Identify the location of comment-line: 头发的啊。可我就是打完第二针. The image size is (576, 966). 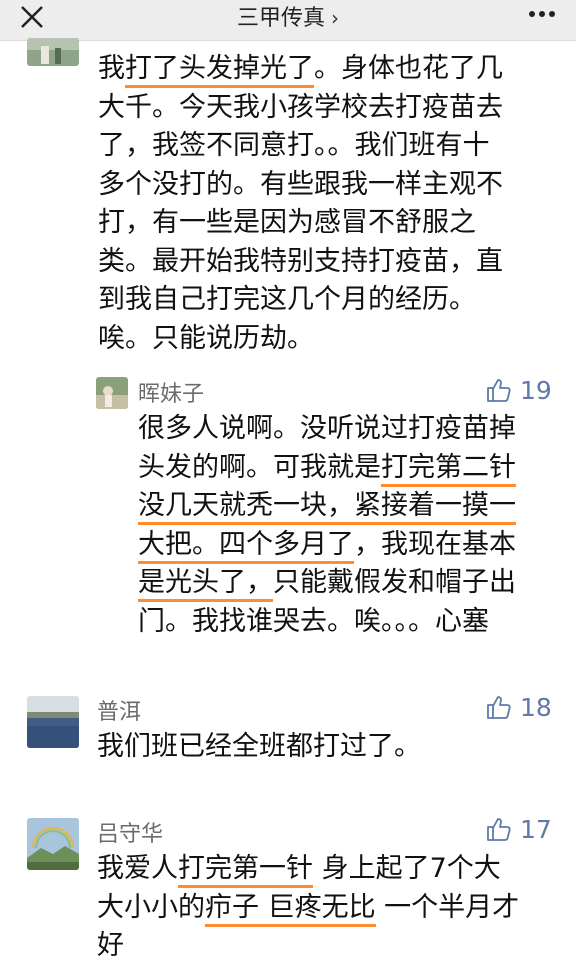
(353, 468).